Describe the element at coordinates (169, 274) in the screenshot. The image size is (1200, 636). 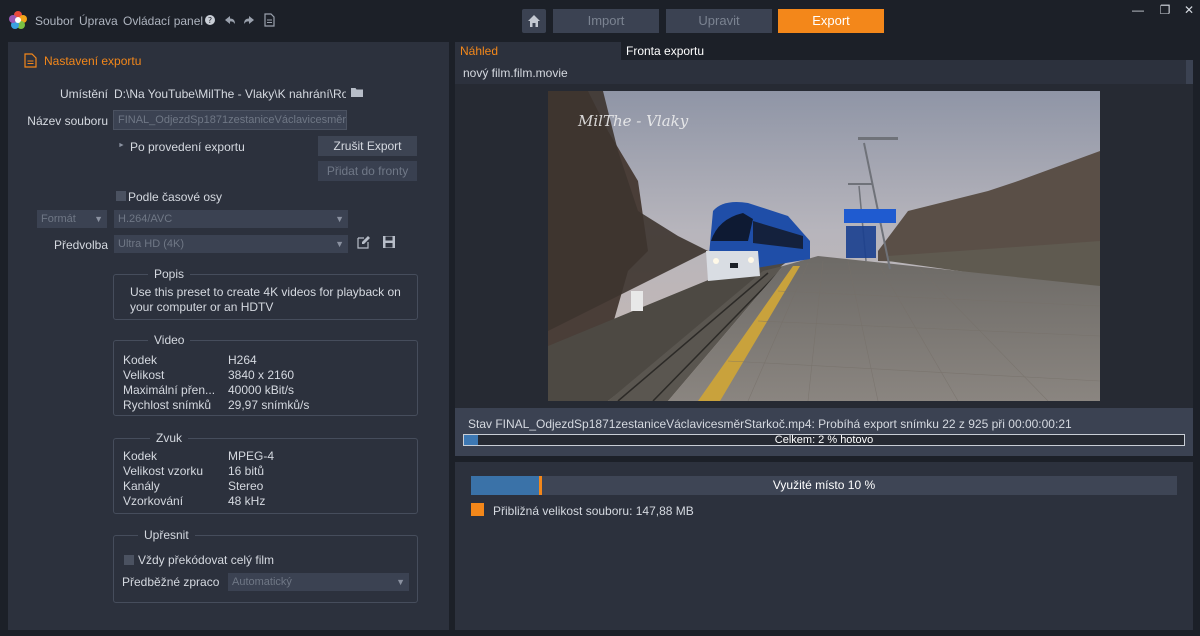
I see `description-title: Popis` at that location.